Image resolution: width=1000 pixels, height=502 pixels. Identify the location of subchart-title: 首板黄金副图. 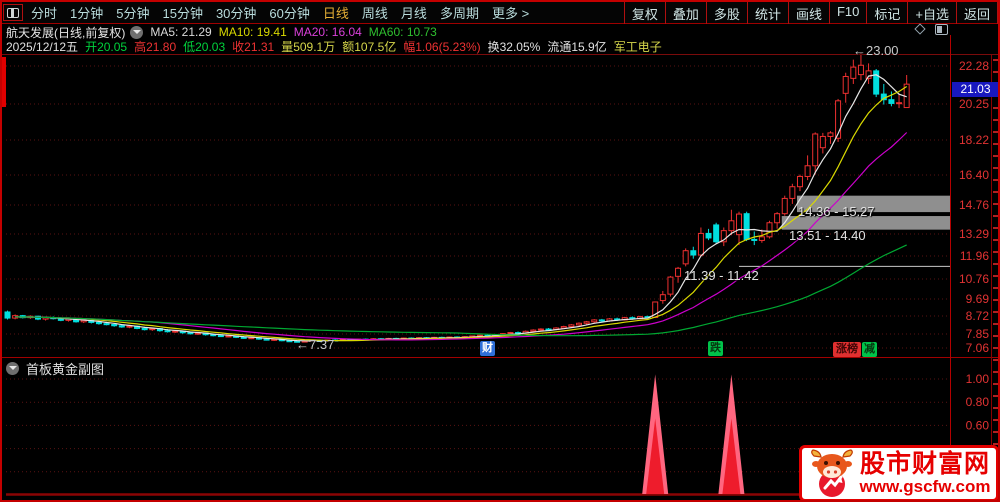
(65, 369).